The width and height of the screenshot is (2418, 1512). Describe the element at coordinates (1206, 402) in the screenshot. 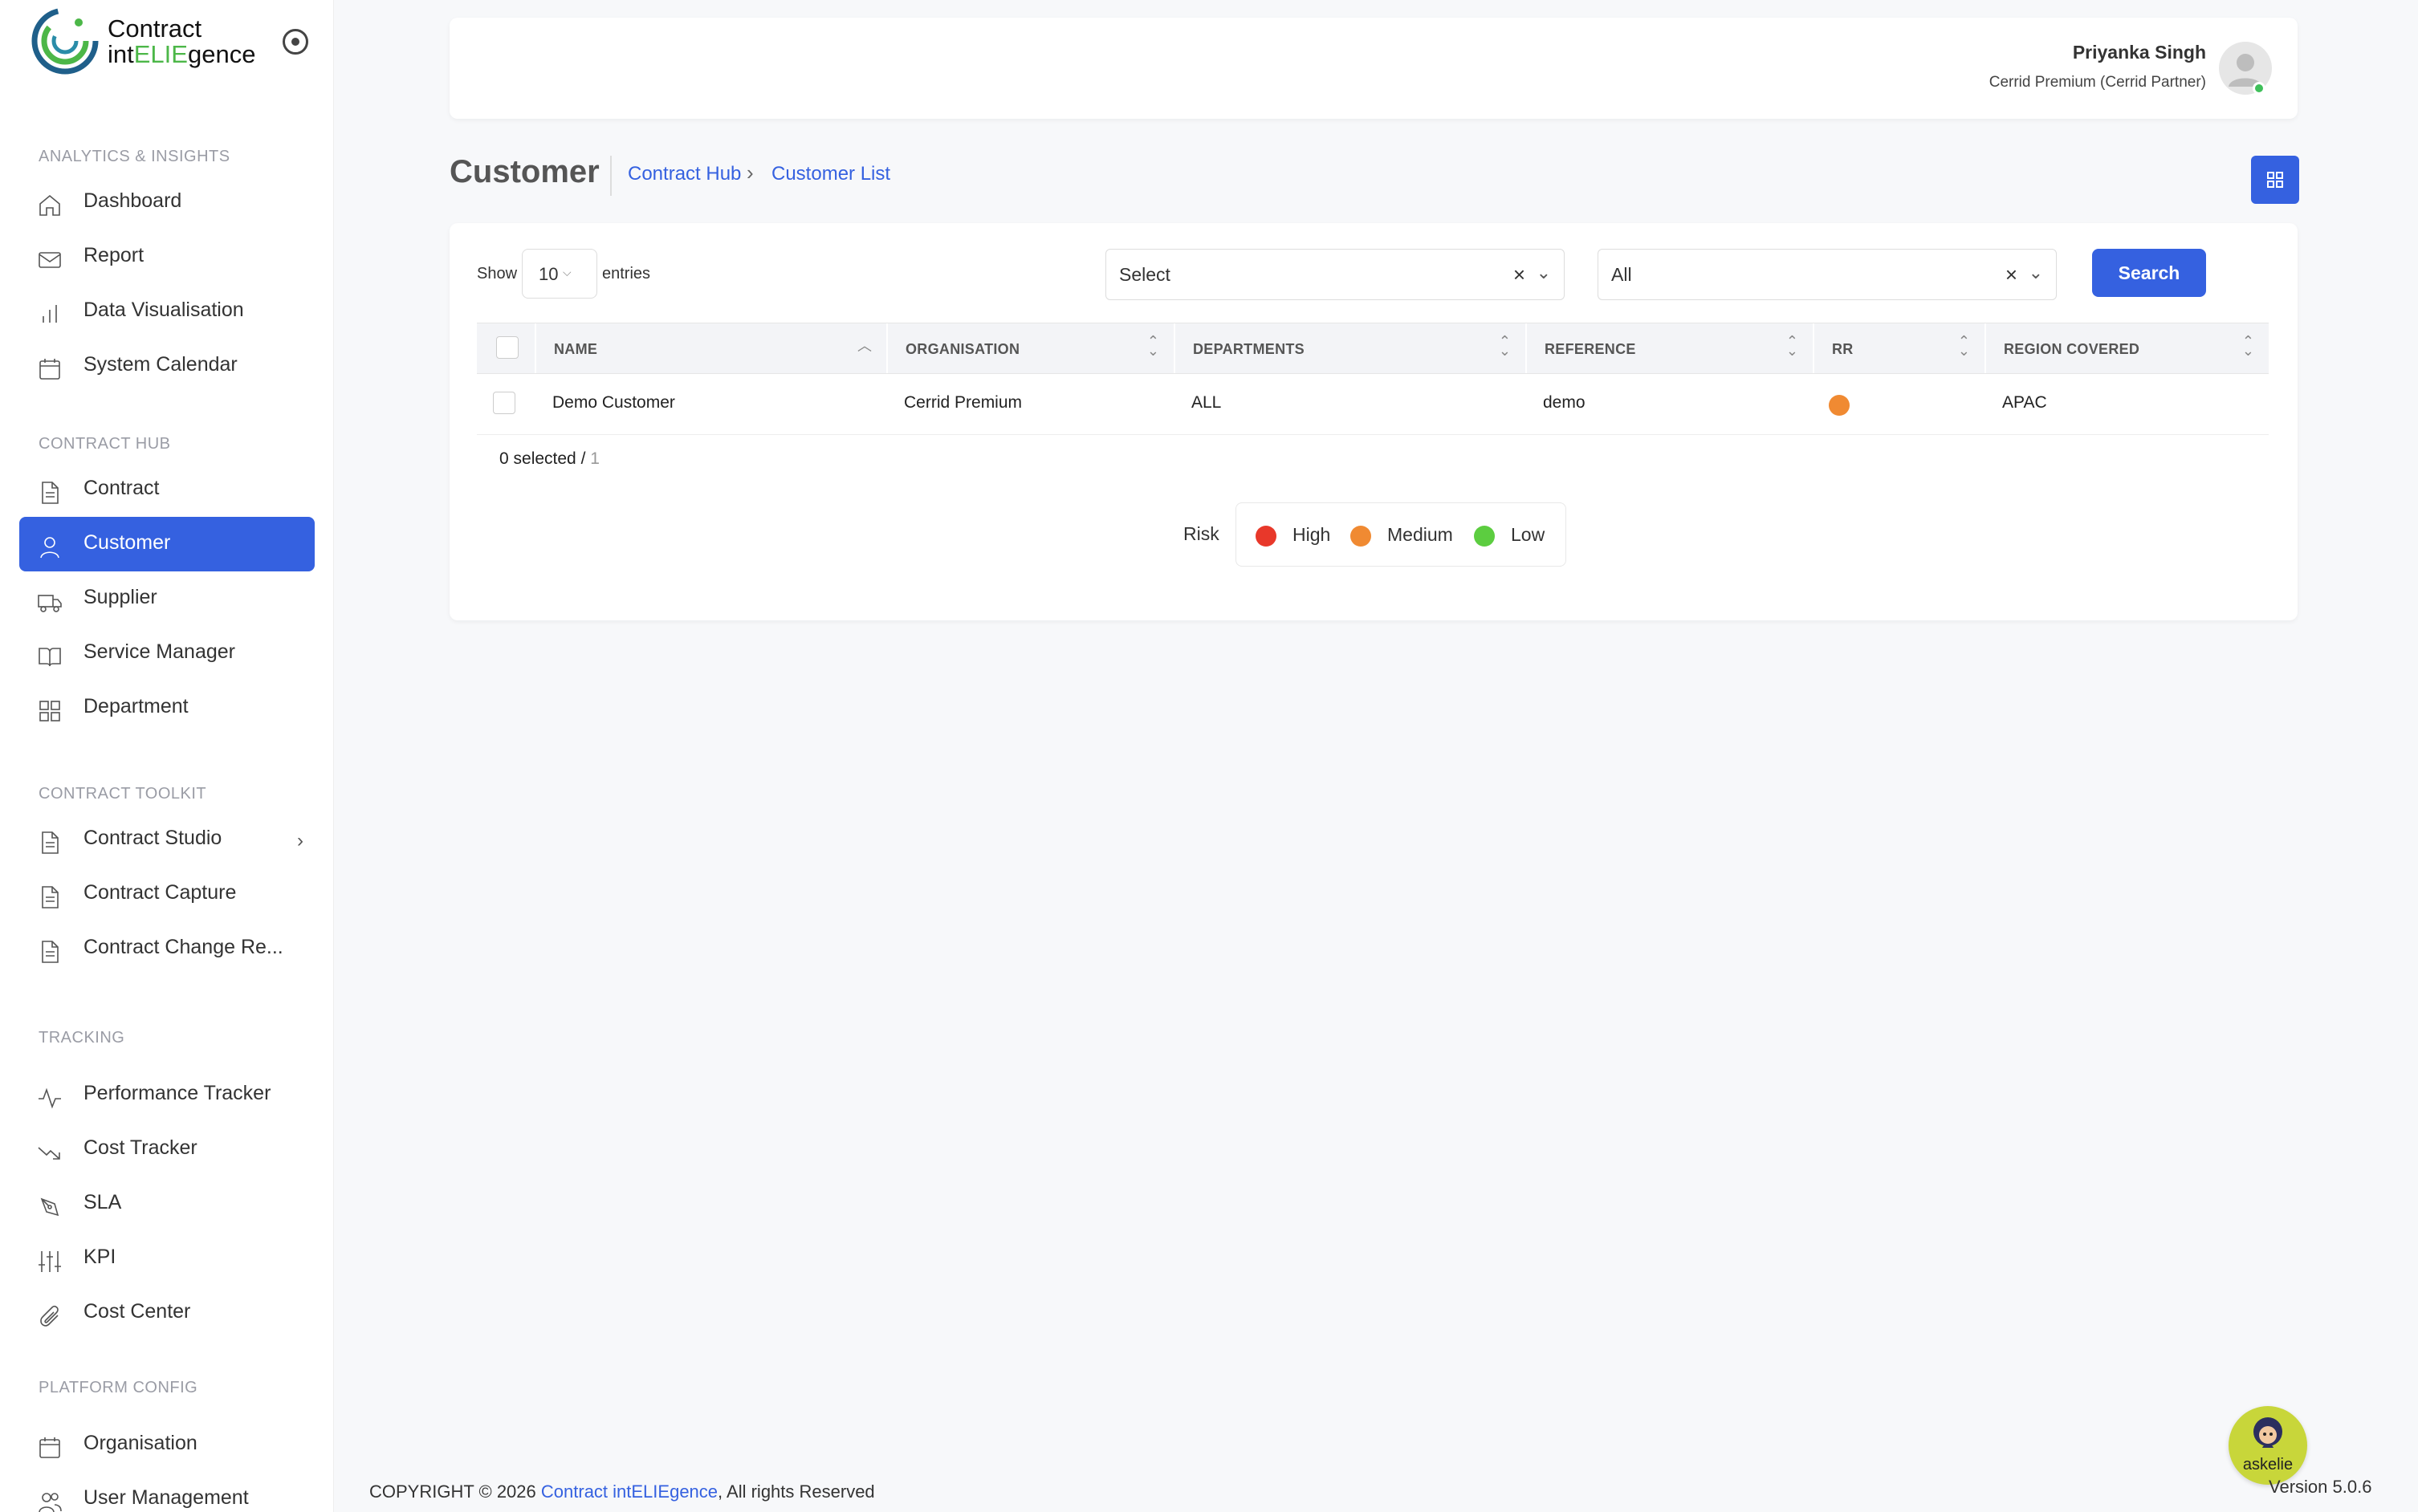

I see `cell-departments: ALL` at that location.